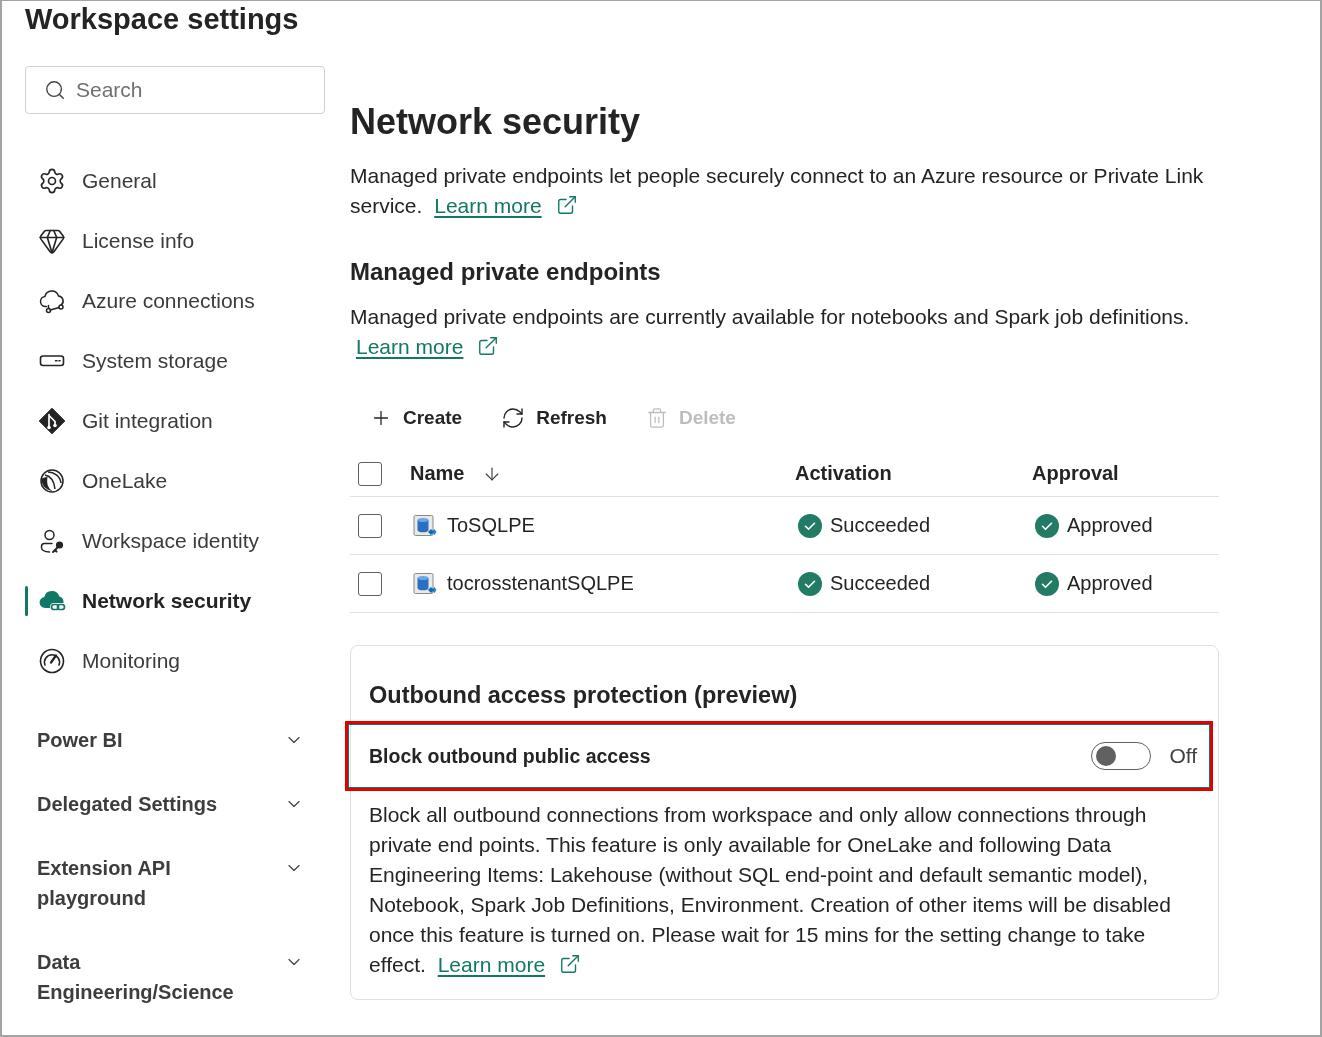 This screenshot has width=1322, height=1037. What do you see at coordinates (584, 695) in the screenshot?
I see `card-title: Outbound access protection (preview)` at bounding box center [584, 695].